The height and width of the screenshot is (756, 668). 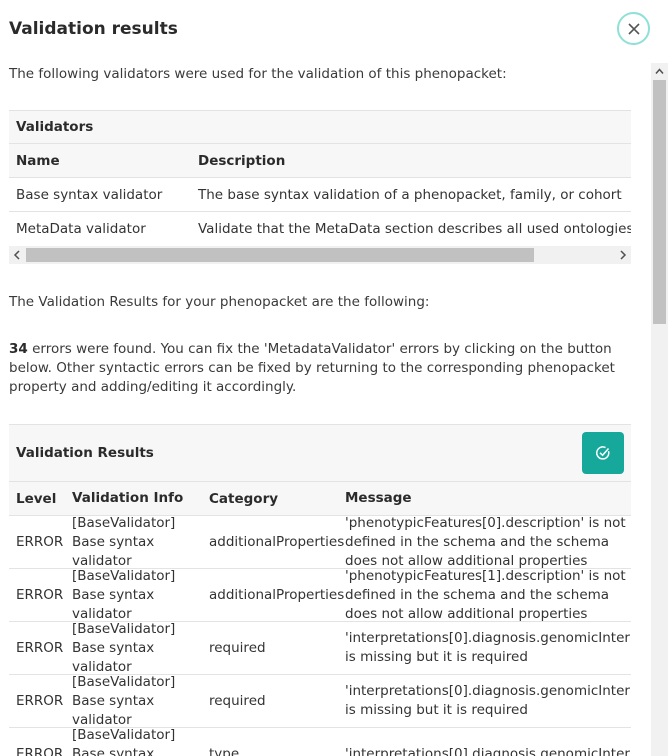 I want to click on scroll-left-icon, so click(x=17, y=255).